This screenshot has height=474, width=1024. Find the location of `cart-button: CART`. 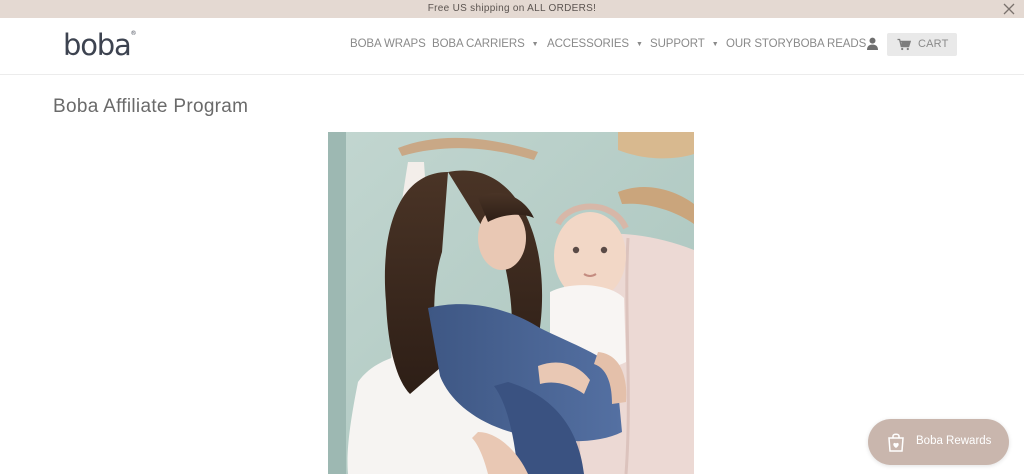

cart-button: CART is located at coordinates (922, 44).